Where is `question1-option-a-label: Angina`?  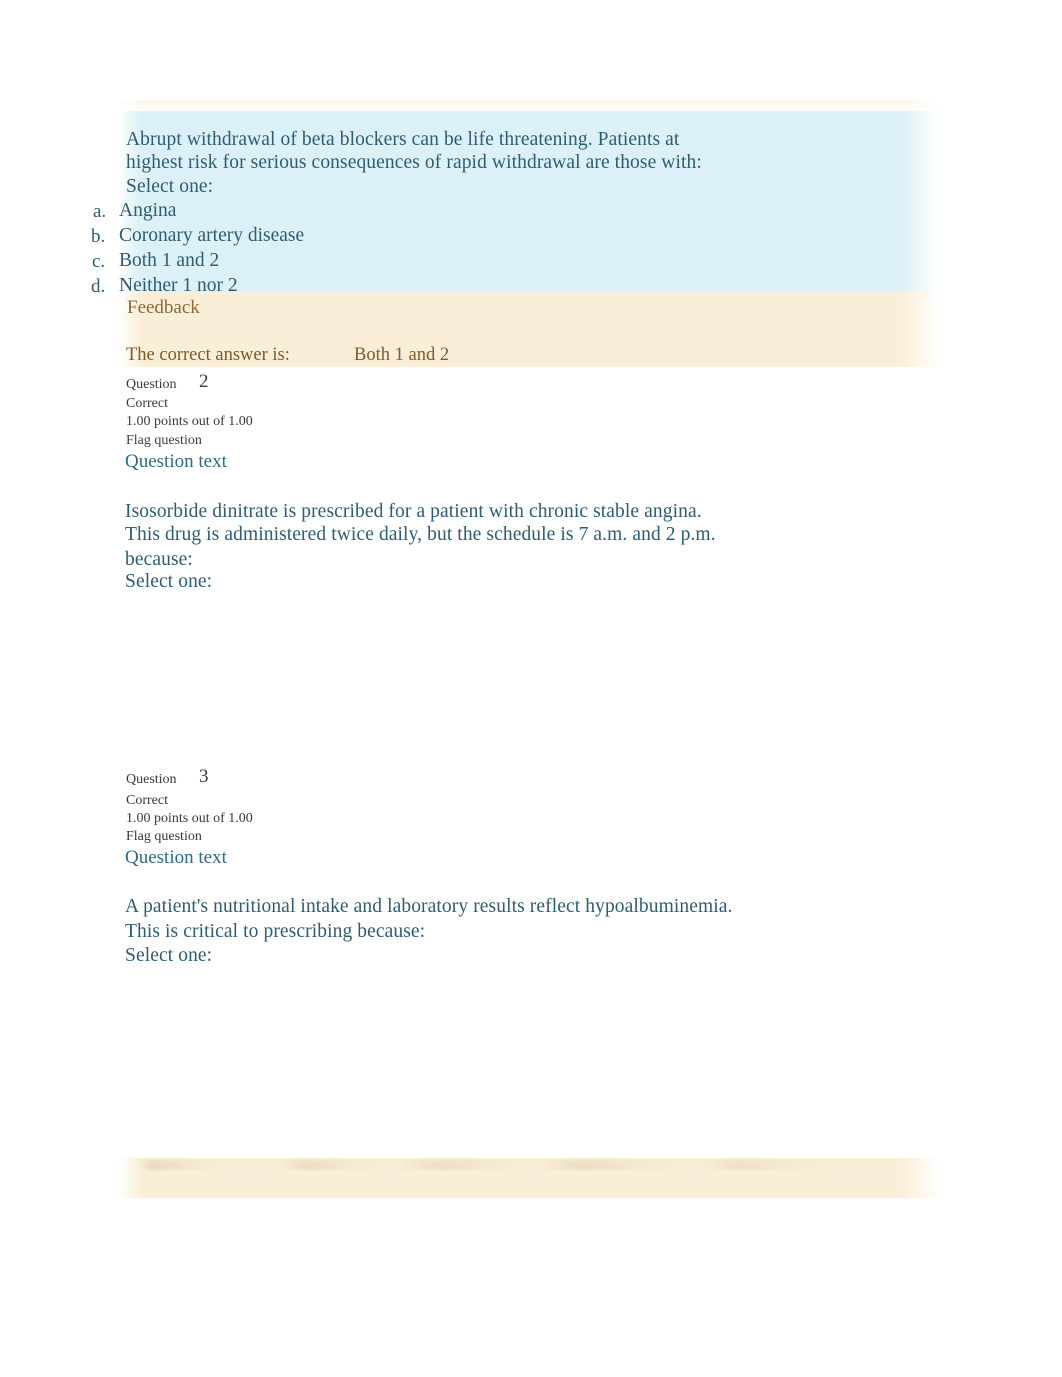
question1-option-a-label: Angina is located at coordinates (147, 211).